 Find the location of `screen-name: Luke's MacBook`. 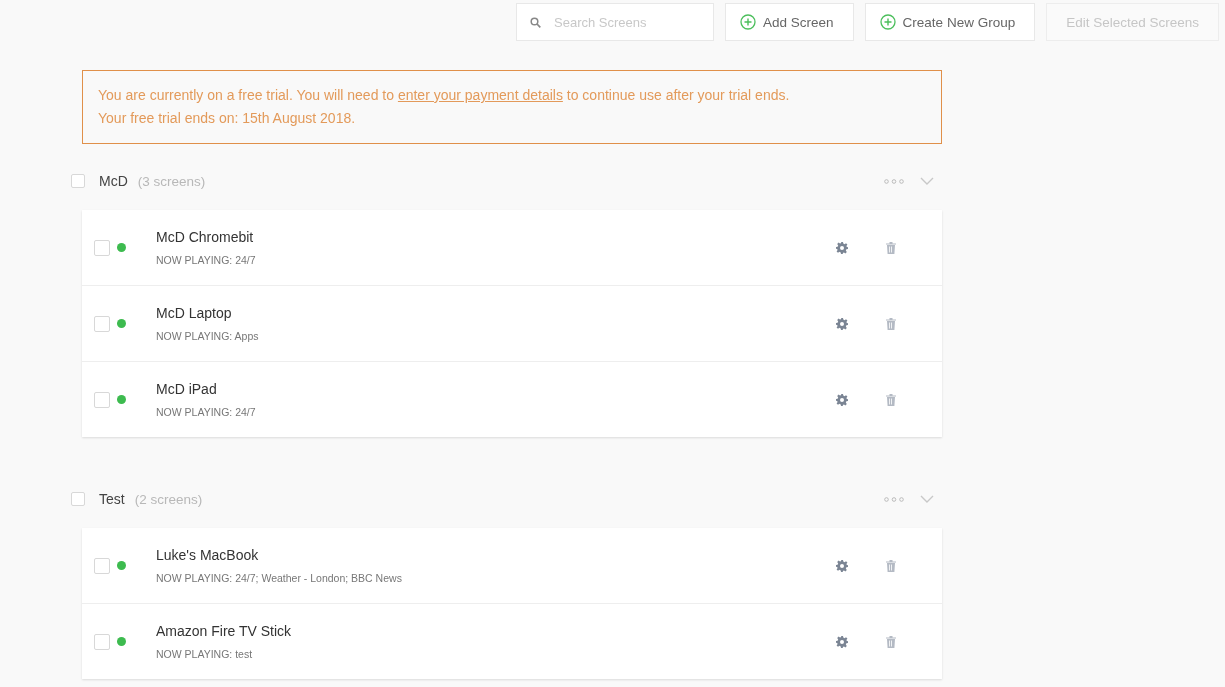

screen-name: Luke's MacBook is located at coordinates (208, 555).